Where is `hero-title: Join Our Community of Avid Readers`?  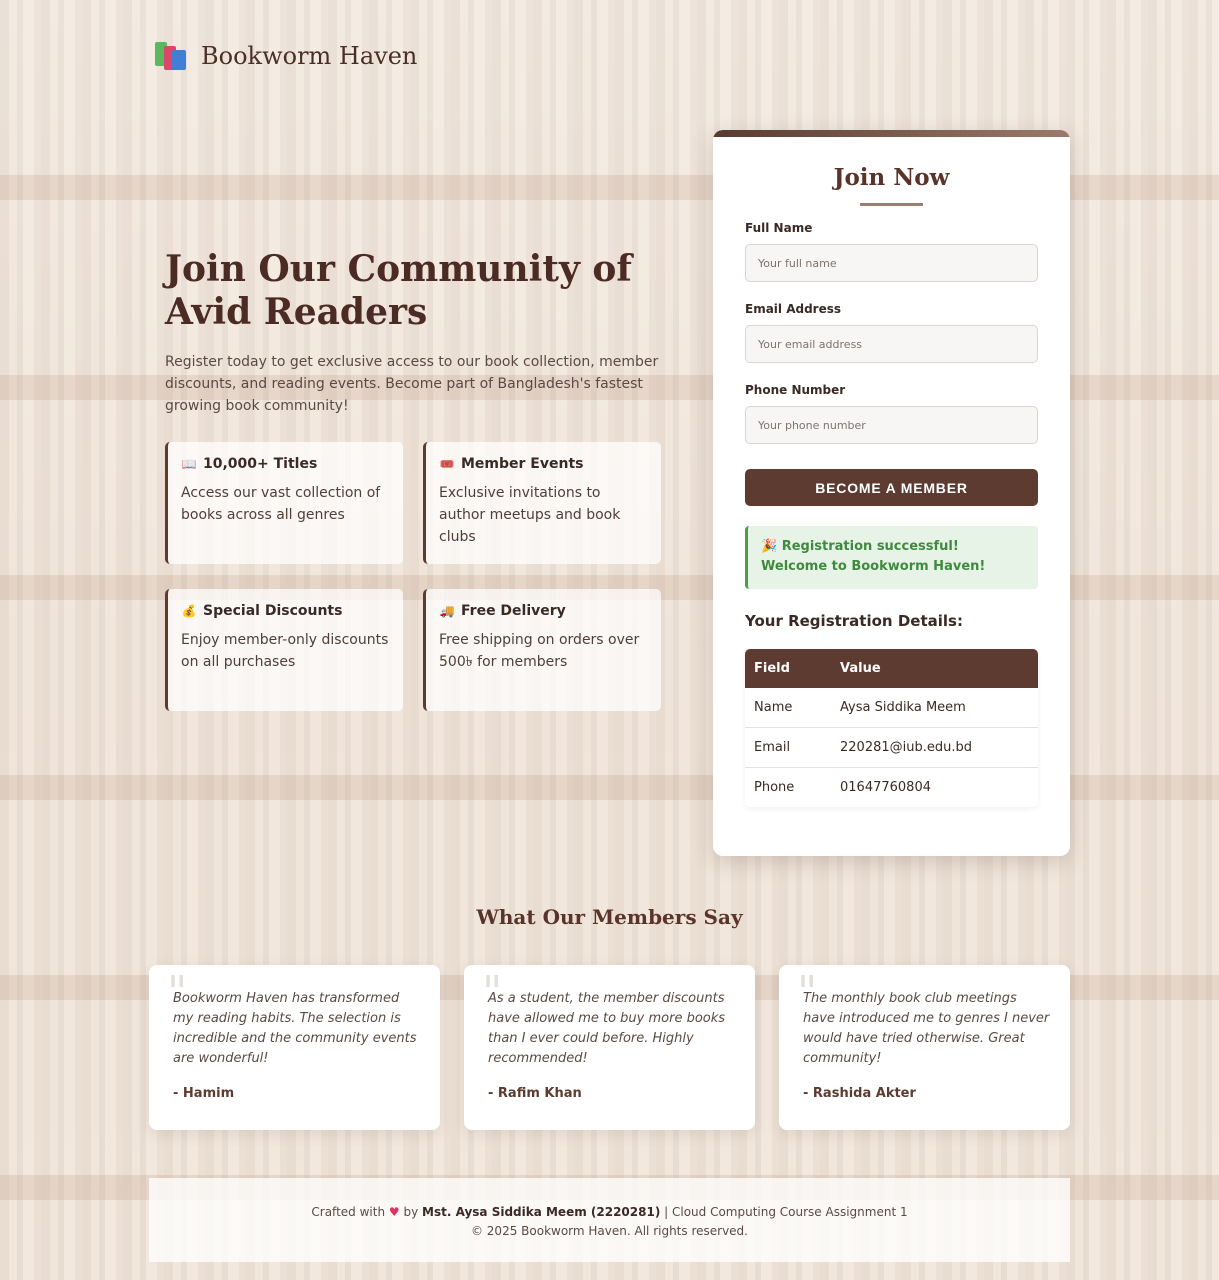 hero-title: Join Our Community of Avid Readers is located at coordinates (398, 290).